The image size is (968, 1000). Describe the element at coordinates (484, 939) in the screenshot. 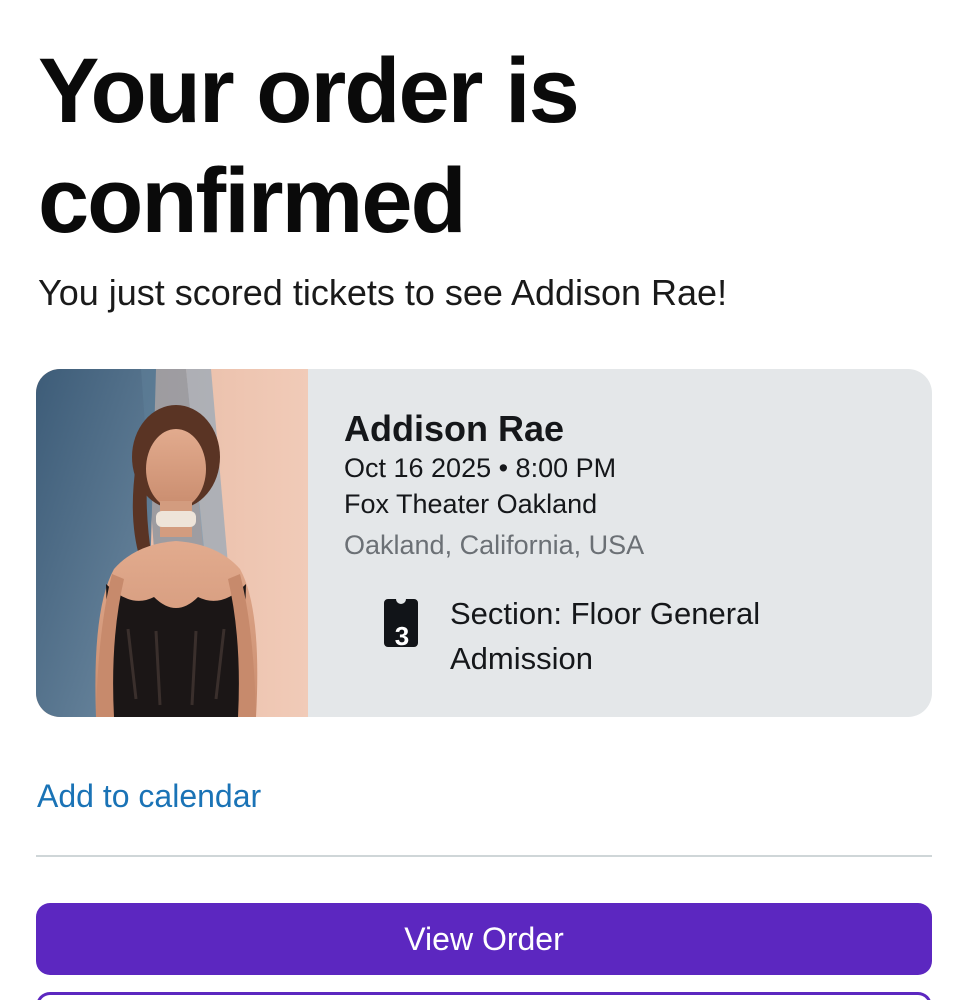

I see `view-order-button: View Order` at that location.